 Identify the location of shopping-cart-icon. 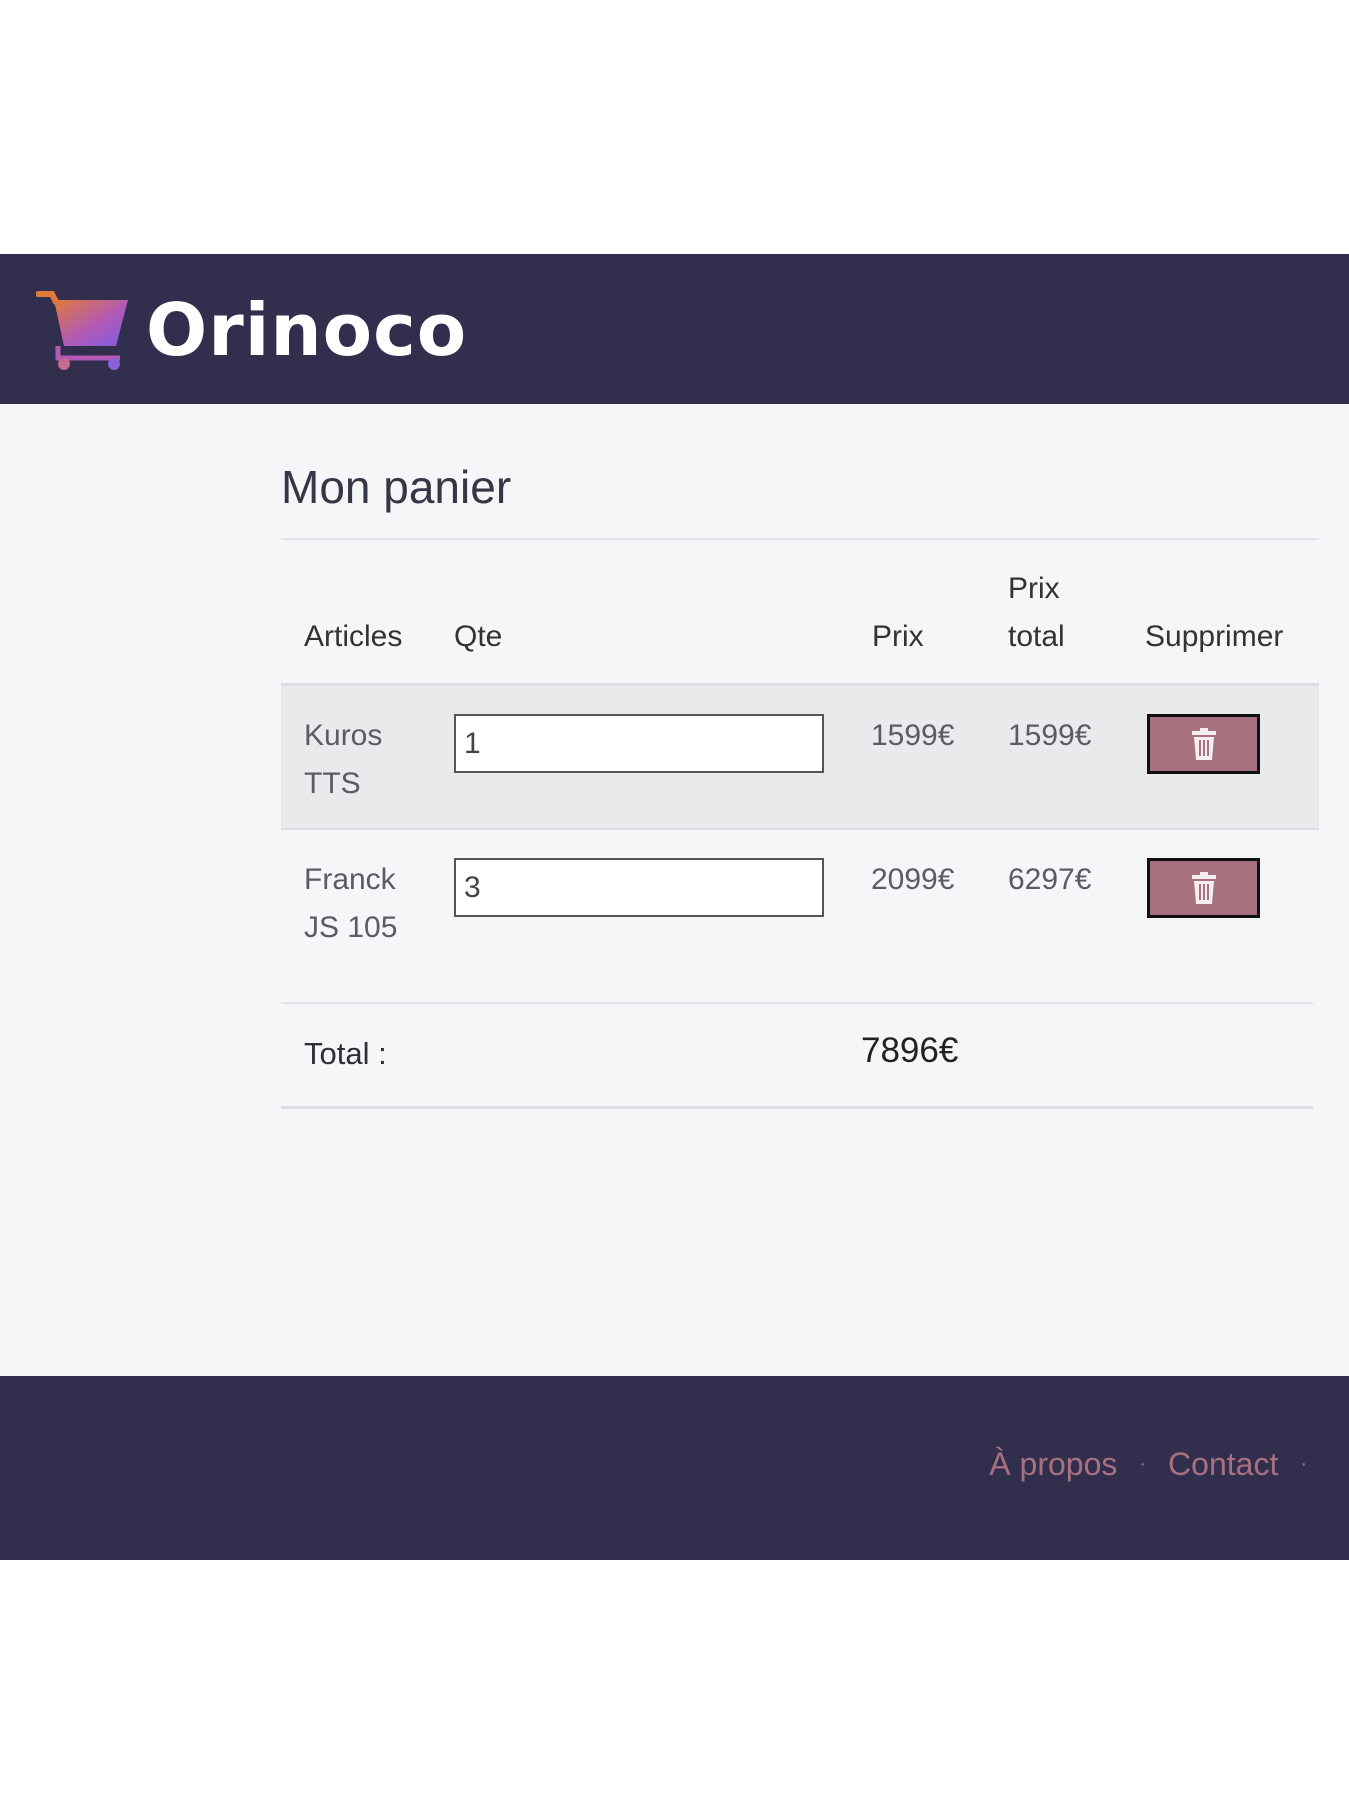
(82, 330).